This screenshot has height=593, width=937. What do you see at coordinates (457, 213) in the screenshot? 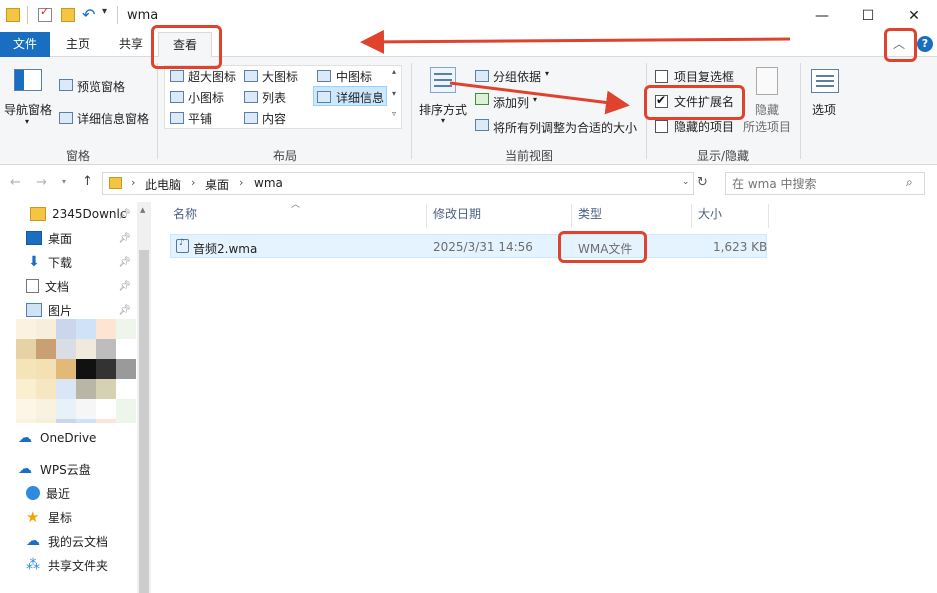
I see `column-header-date-modified: 修改日期` at bounding box center [457, 213].